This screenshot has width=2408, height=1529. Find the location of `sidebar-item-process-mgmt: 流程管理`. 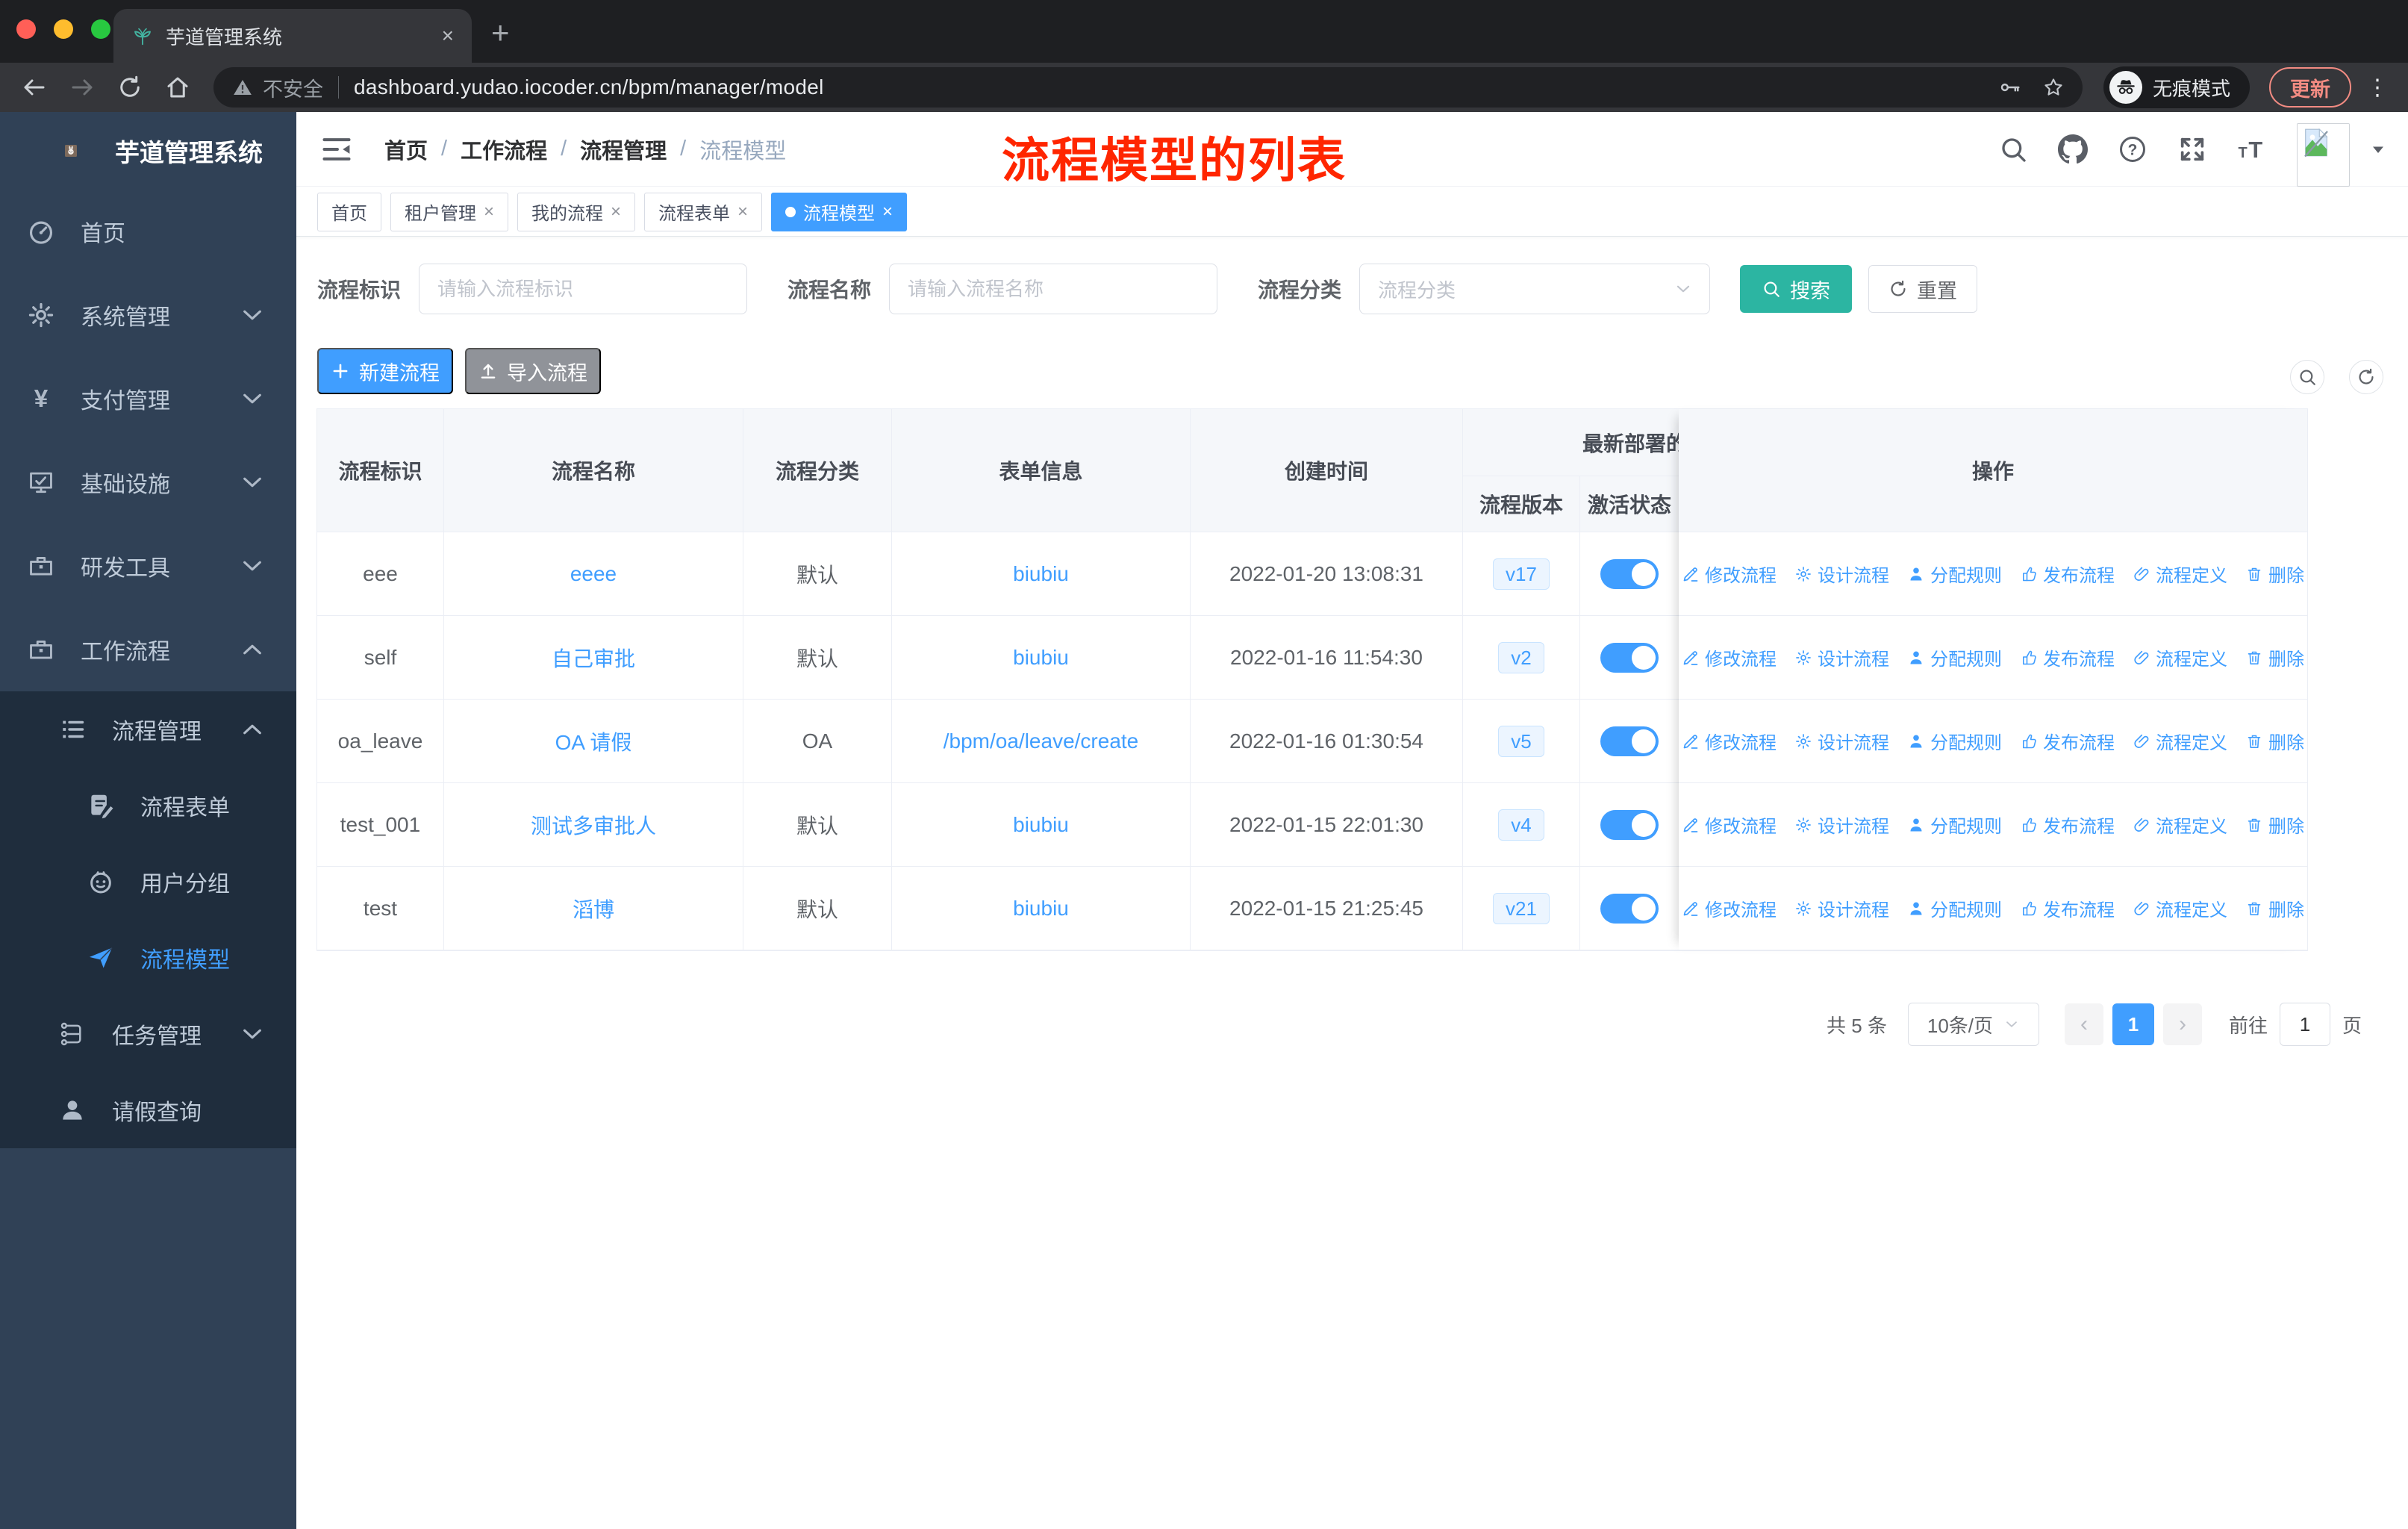

sidebar-item-process-mgmt: 流程管理 is located at coordinates (148, 729).